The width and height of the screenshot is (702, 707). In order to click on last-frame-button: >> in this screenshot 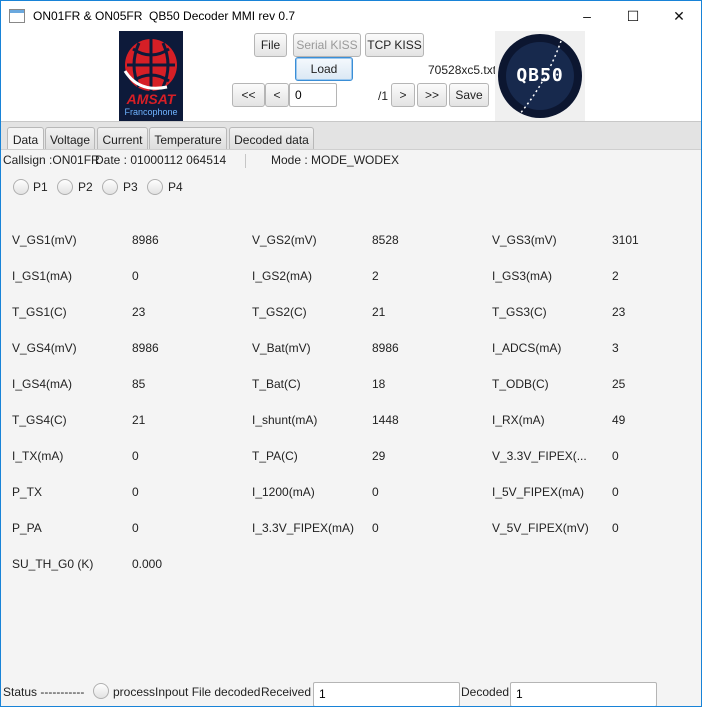, I will do `click(432, 95)`.